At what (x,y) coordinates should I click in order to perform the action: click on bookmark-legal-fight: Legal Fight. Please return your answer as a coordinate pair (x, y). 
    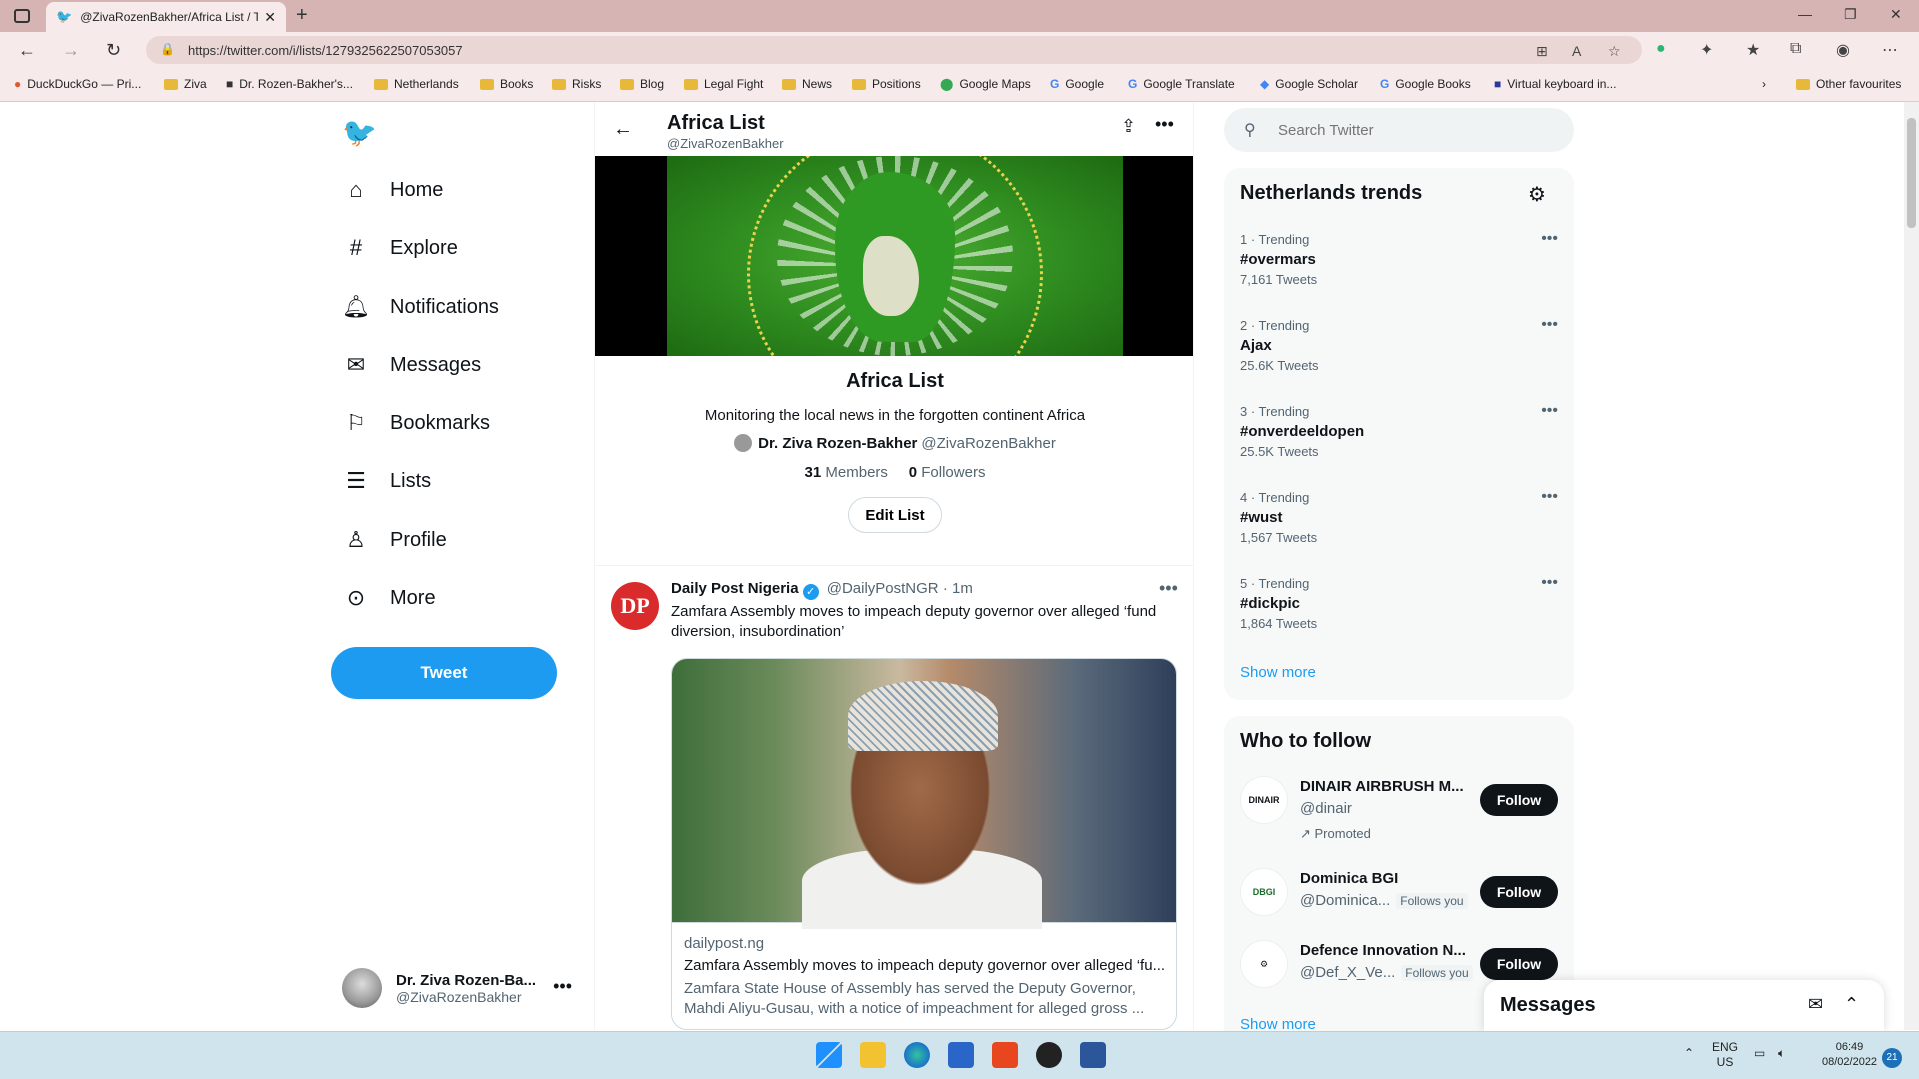
    Looking at the image, I should click on (723, 84).